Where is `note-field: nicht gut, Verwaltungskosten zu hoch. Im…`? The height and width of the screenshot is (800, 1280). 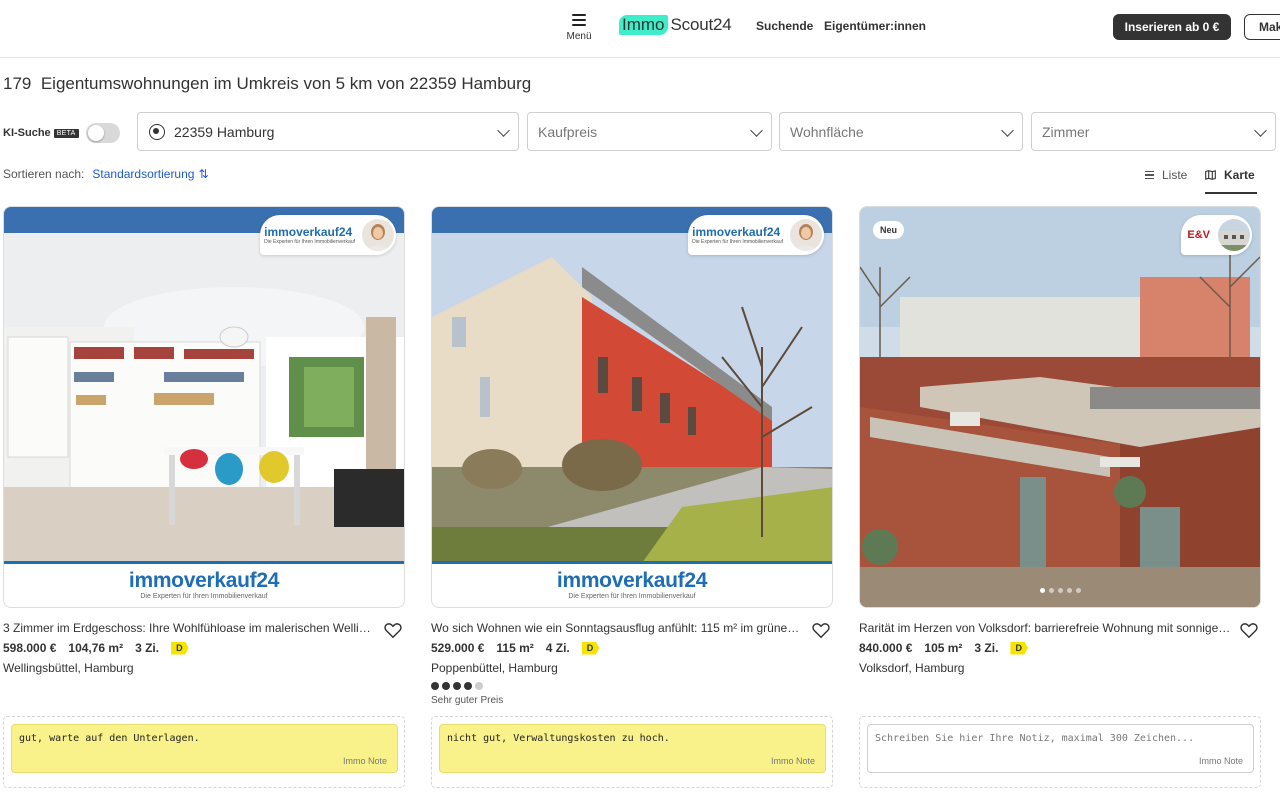 note-field: nicht gut, Verwaltungskosten zu hoch. Im… is located at coordinates (632, 748).